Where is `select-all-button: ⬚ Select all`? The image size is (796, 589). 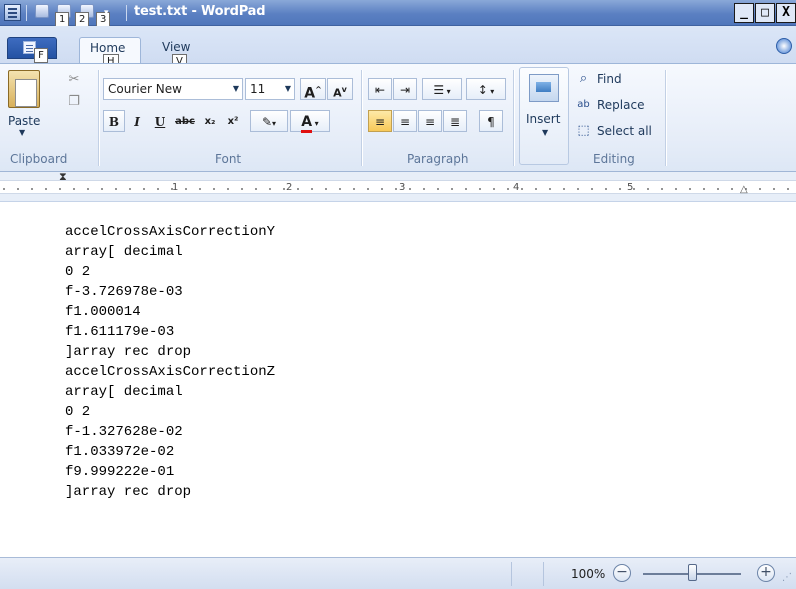
select-all-button: ⬚ Select all is located at coordinates (613, 131).